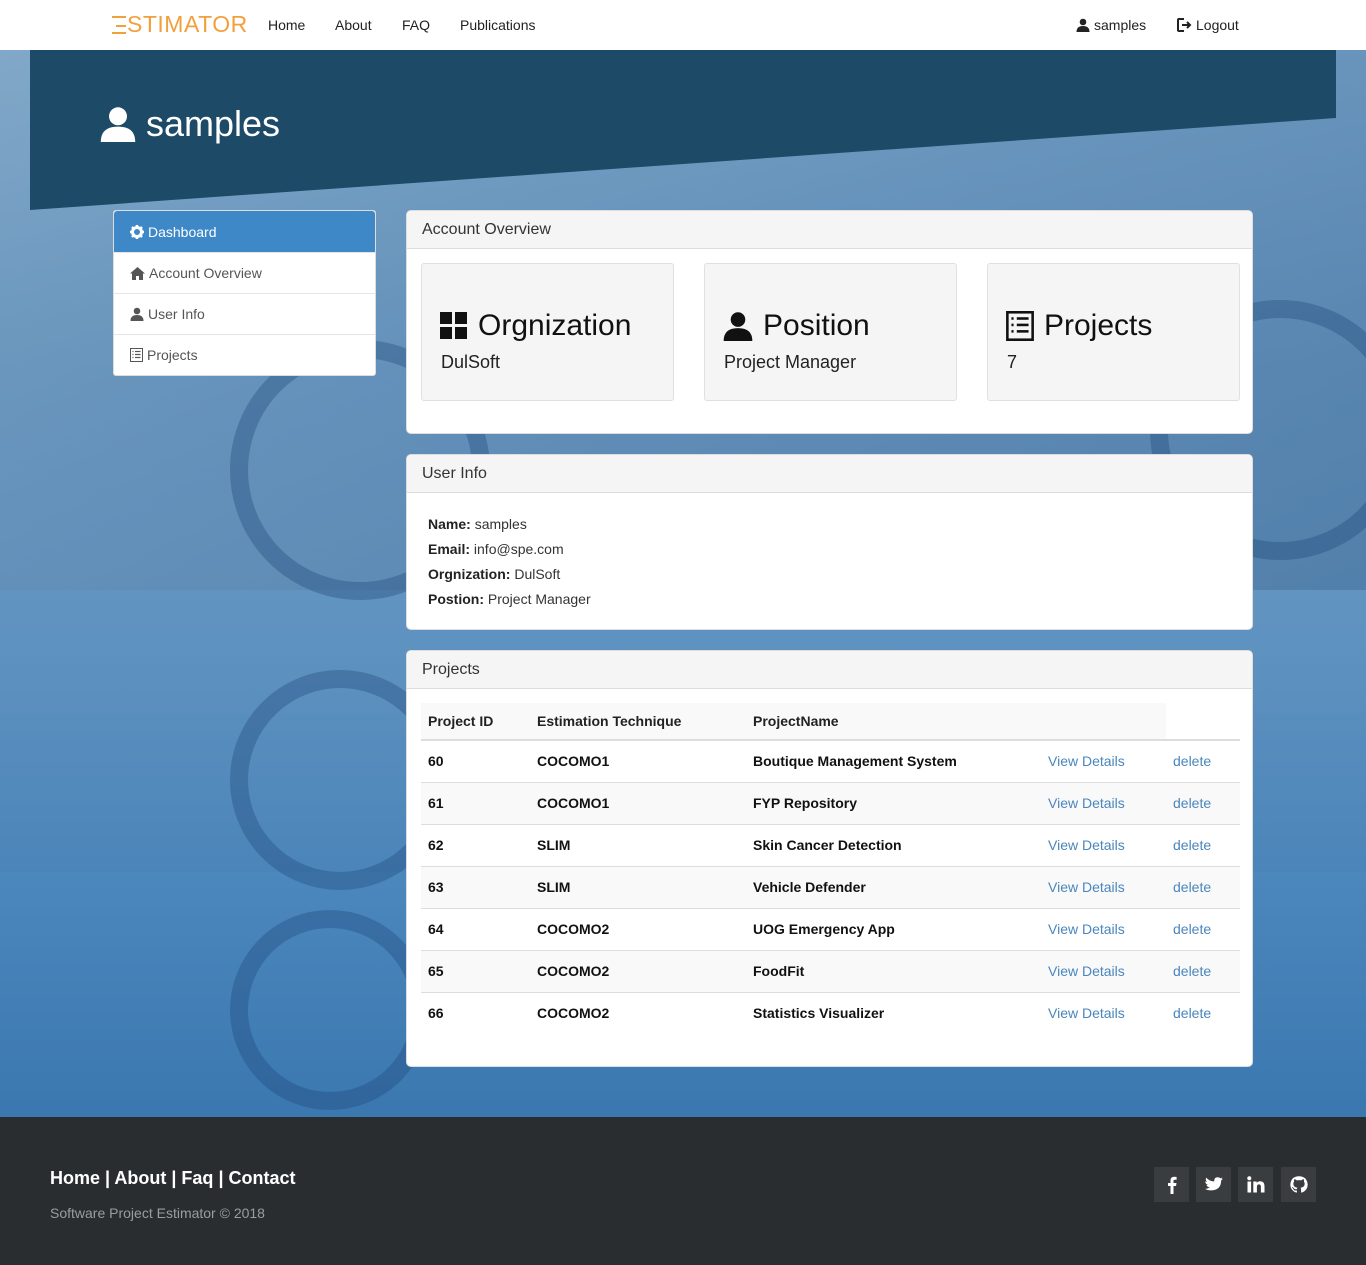 The image size is (1366, 1265). I want to click on nav-home: Home, so click(286, 25).